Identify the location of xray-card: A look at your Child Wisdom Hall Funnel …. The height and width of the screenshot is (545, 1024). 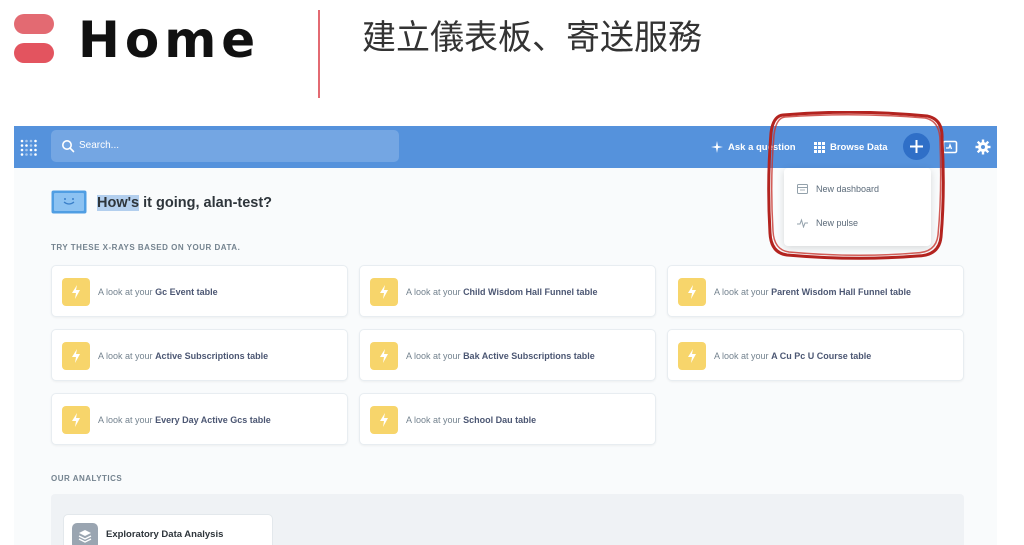
(507, 291).